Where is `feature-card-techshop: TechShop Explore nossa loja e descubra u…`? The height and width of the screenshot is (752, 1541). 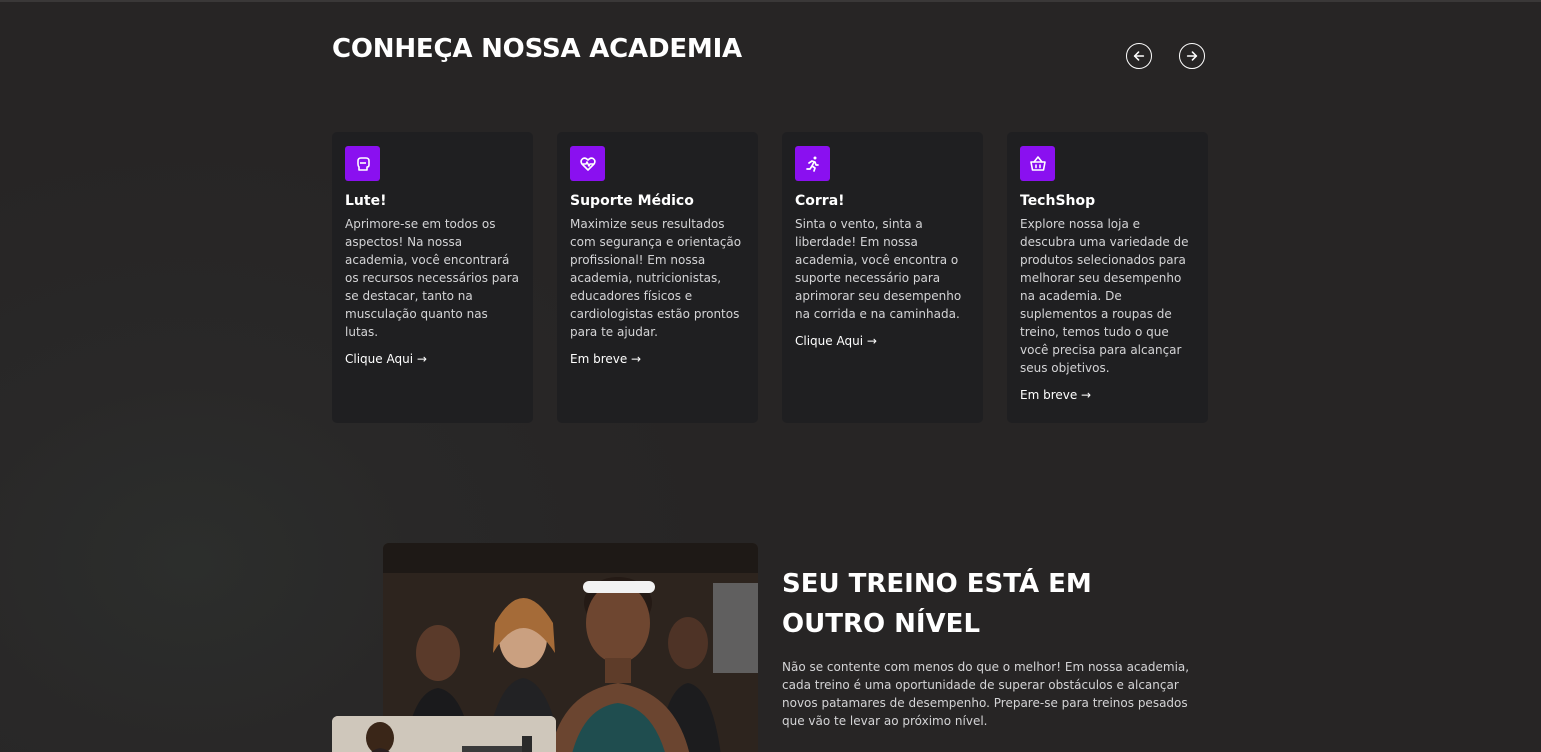 feature-card-techshop: TechShop Explore nossa loja e descubra u… is located at coordinates (1107, 277).